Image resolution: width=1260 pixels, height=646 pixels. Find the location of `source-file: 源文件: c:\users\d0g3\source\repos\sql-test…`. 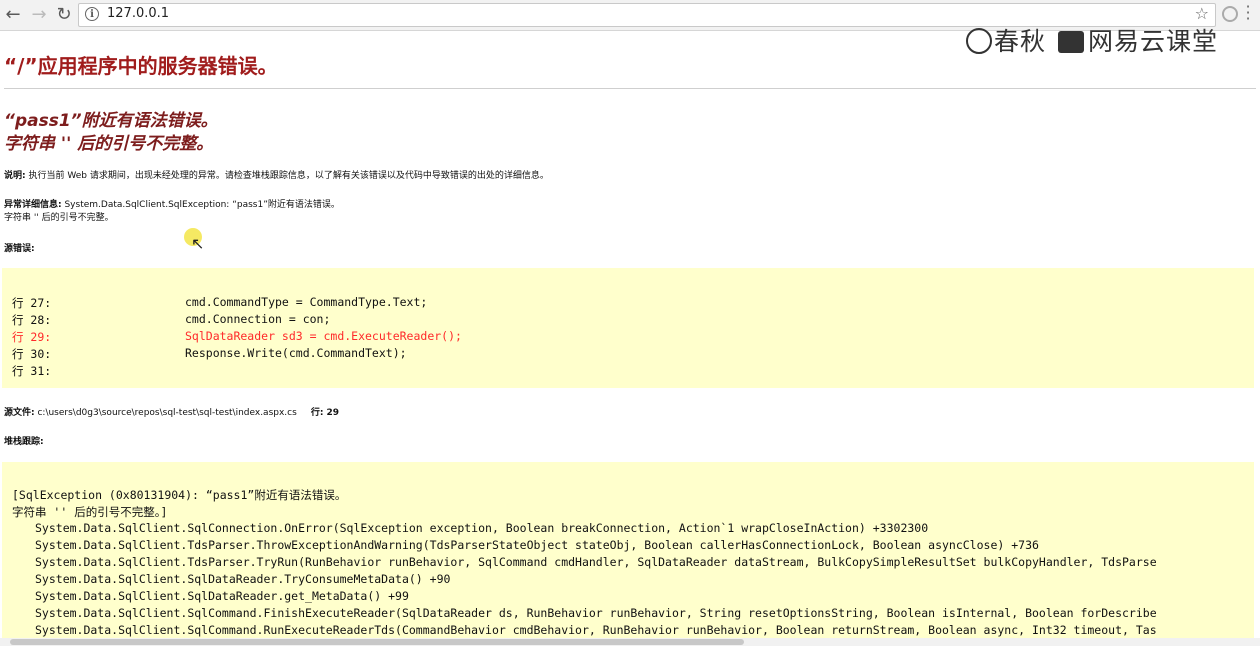

source-file: 源文件: c:\users\d0g3\source\repos\sql-test… is located at coordinates (171, 411).